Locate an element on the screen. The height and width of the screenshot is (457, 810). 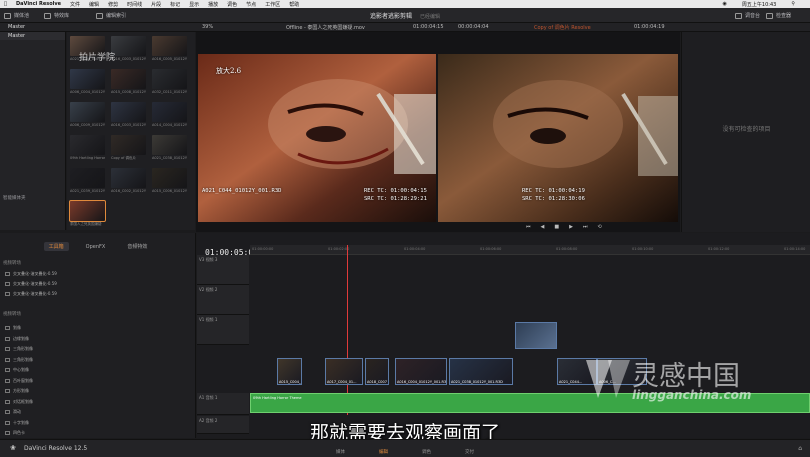
inspector-empty-text: 没有可检查的项目 is located at coordinates (746, 129).